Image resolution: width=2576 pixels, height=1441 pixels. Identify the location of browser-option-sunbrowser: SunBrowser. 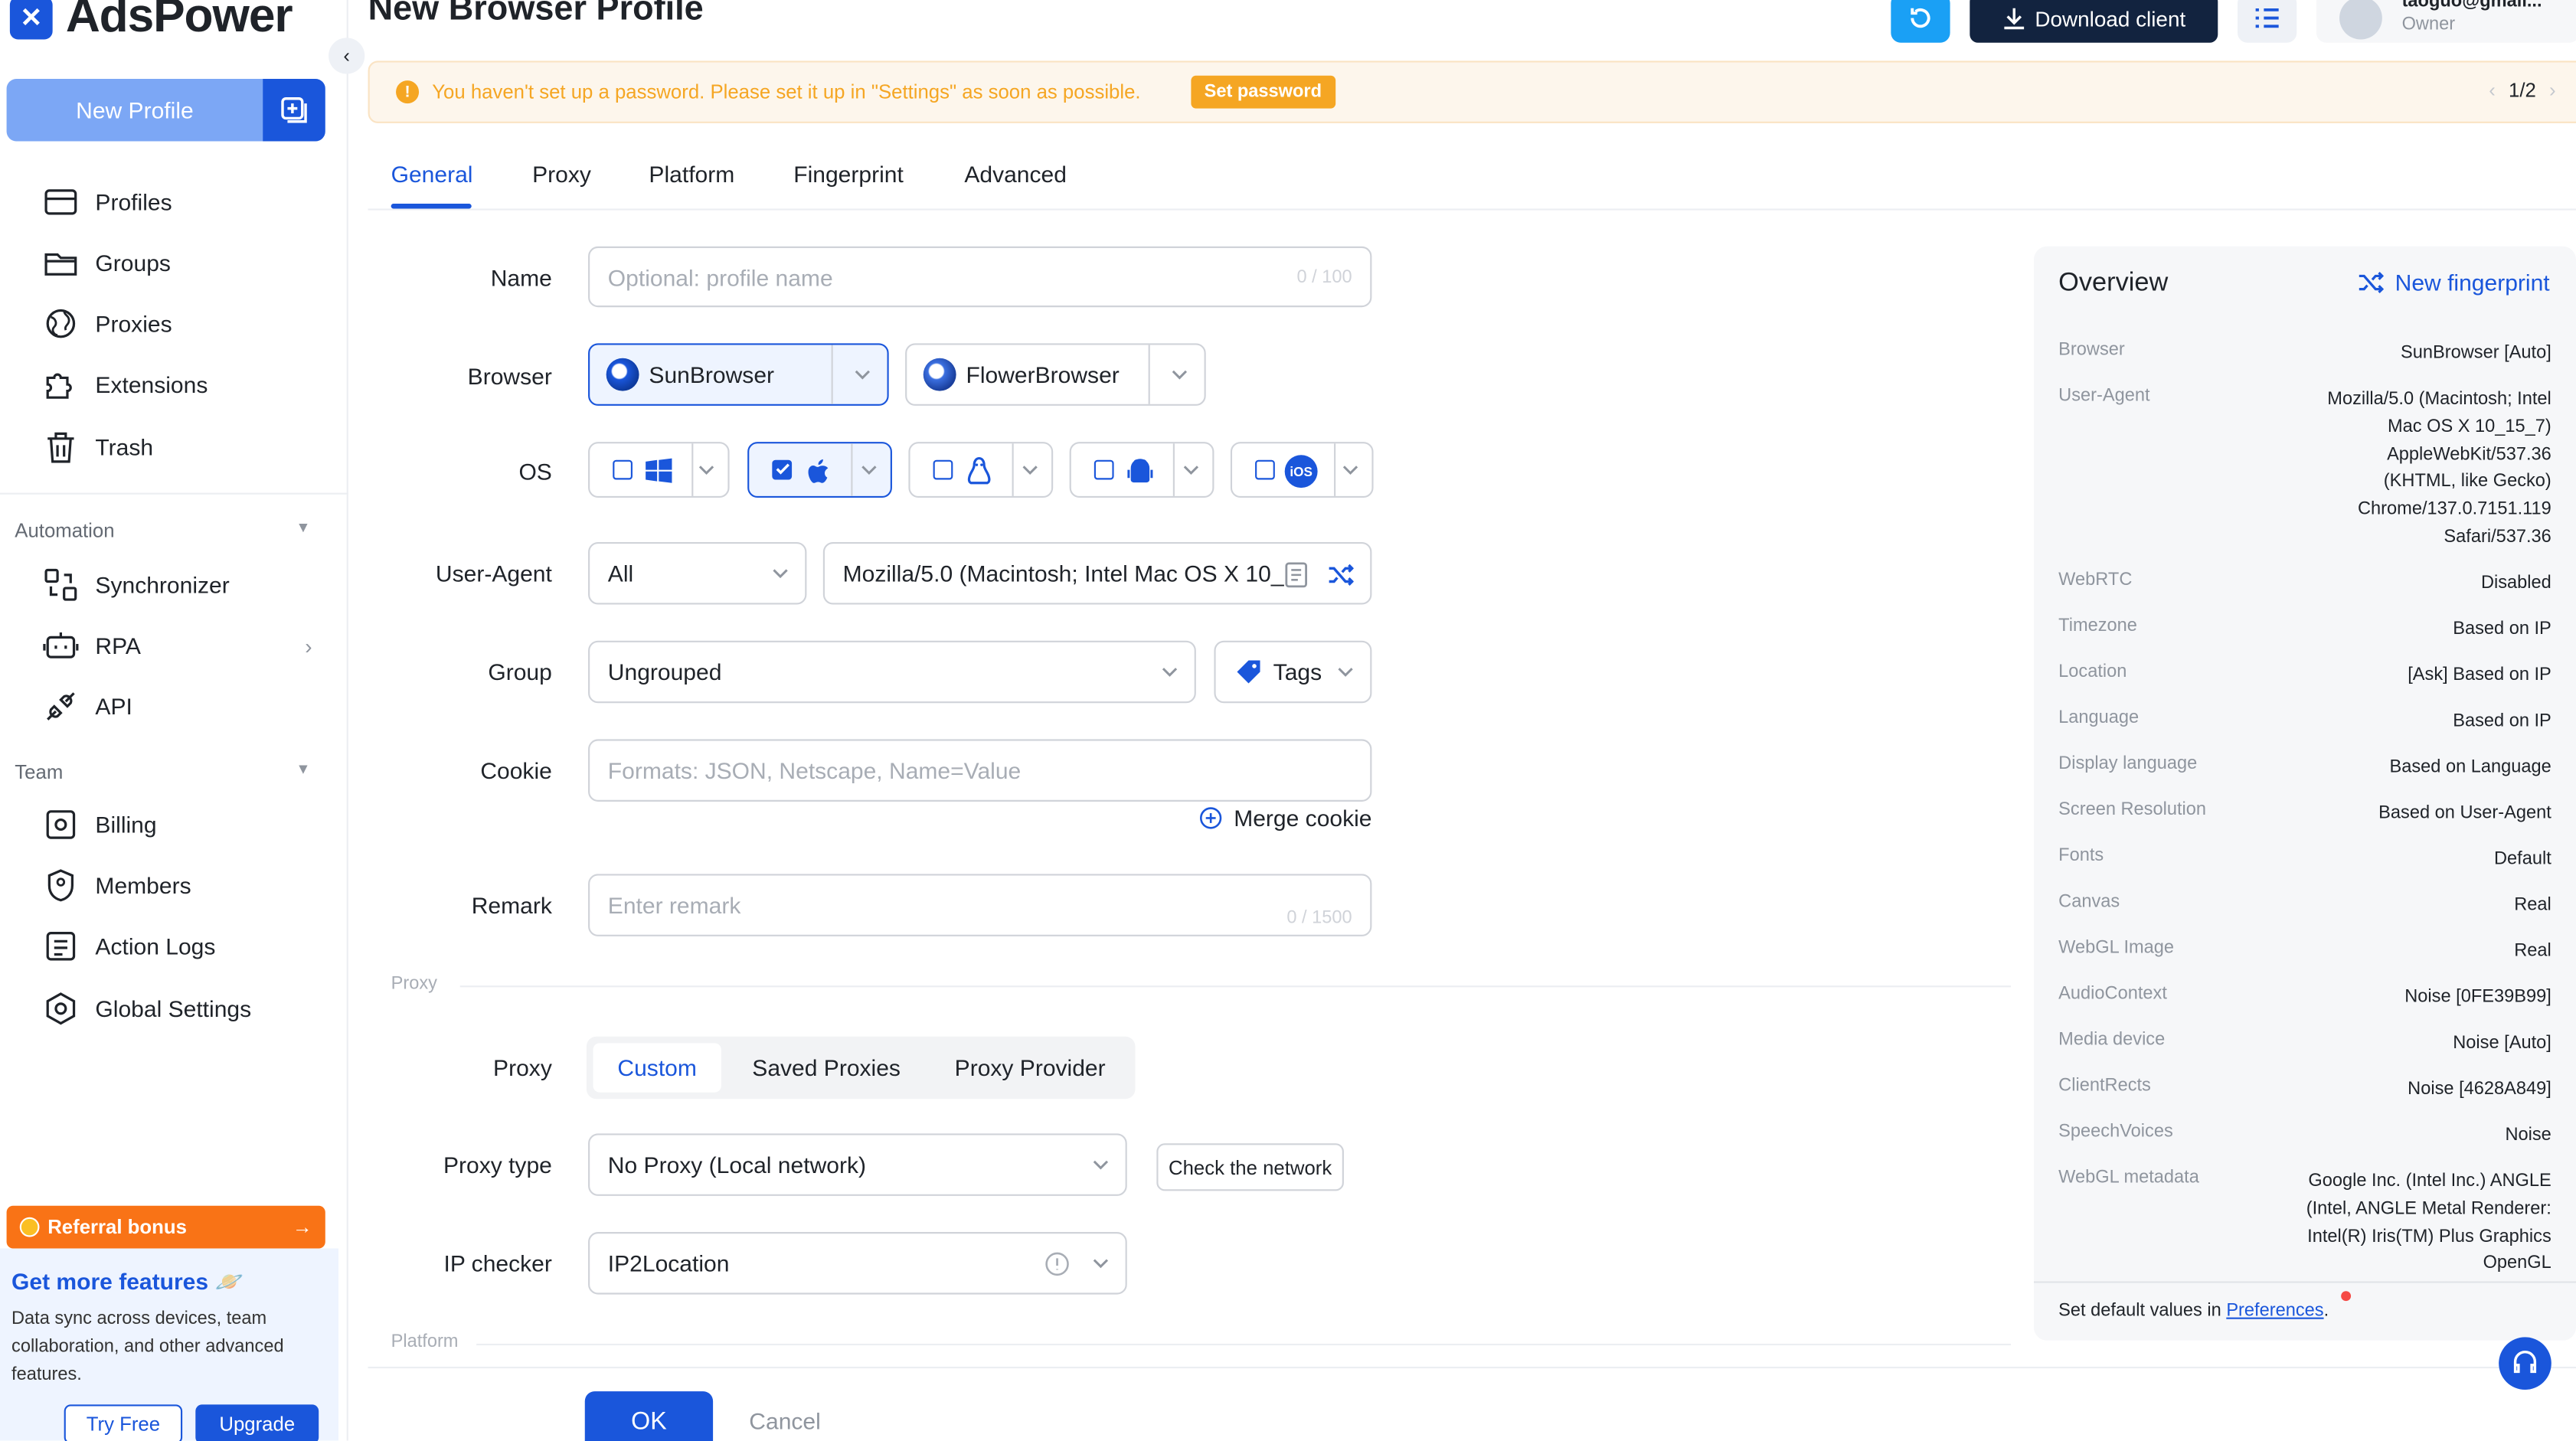
(738, 374).